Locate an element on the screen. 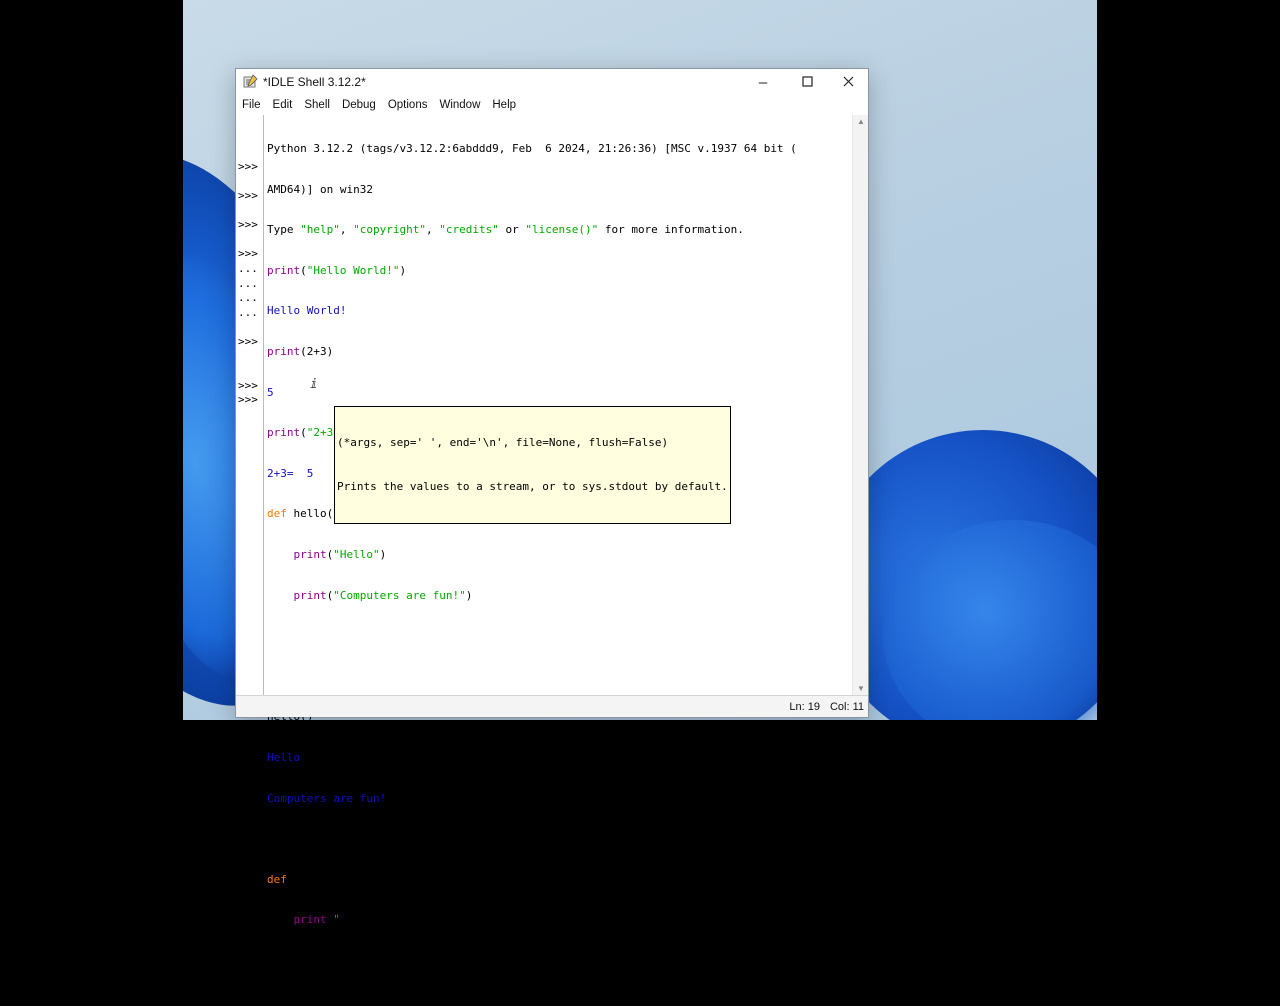 This screenshot has height=1006, width=1280. text-cursor-icon: ⅈ is located at coordinates (314, 384).